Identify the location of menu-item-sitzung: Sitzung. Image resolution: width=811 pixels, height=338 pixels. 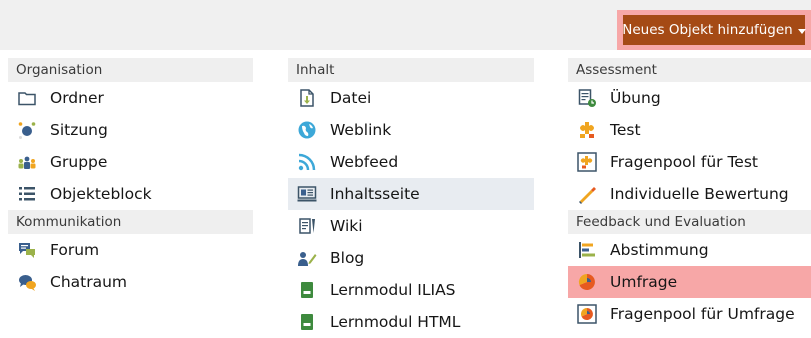
(130, 130).